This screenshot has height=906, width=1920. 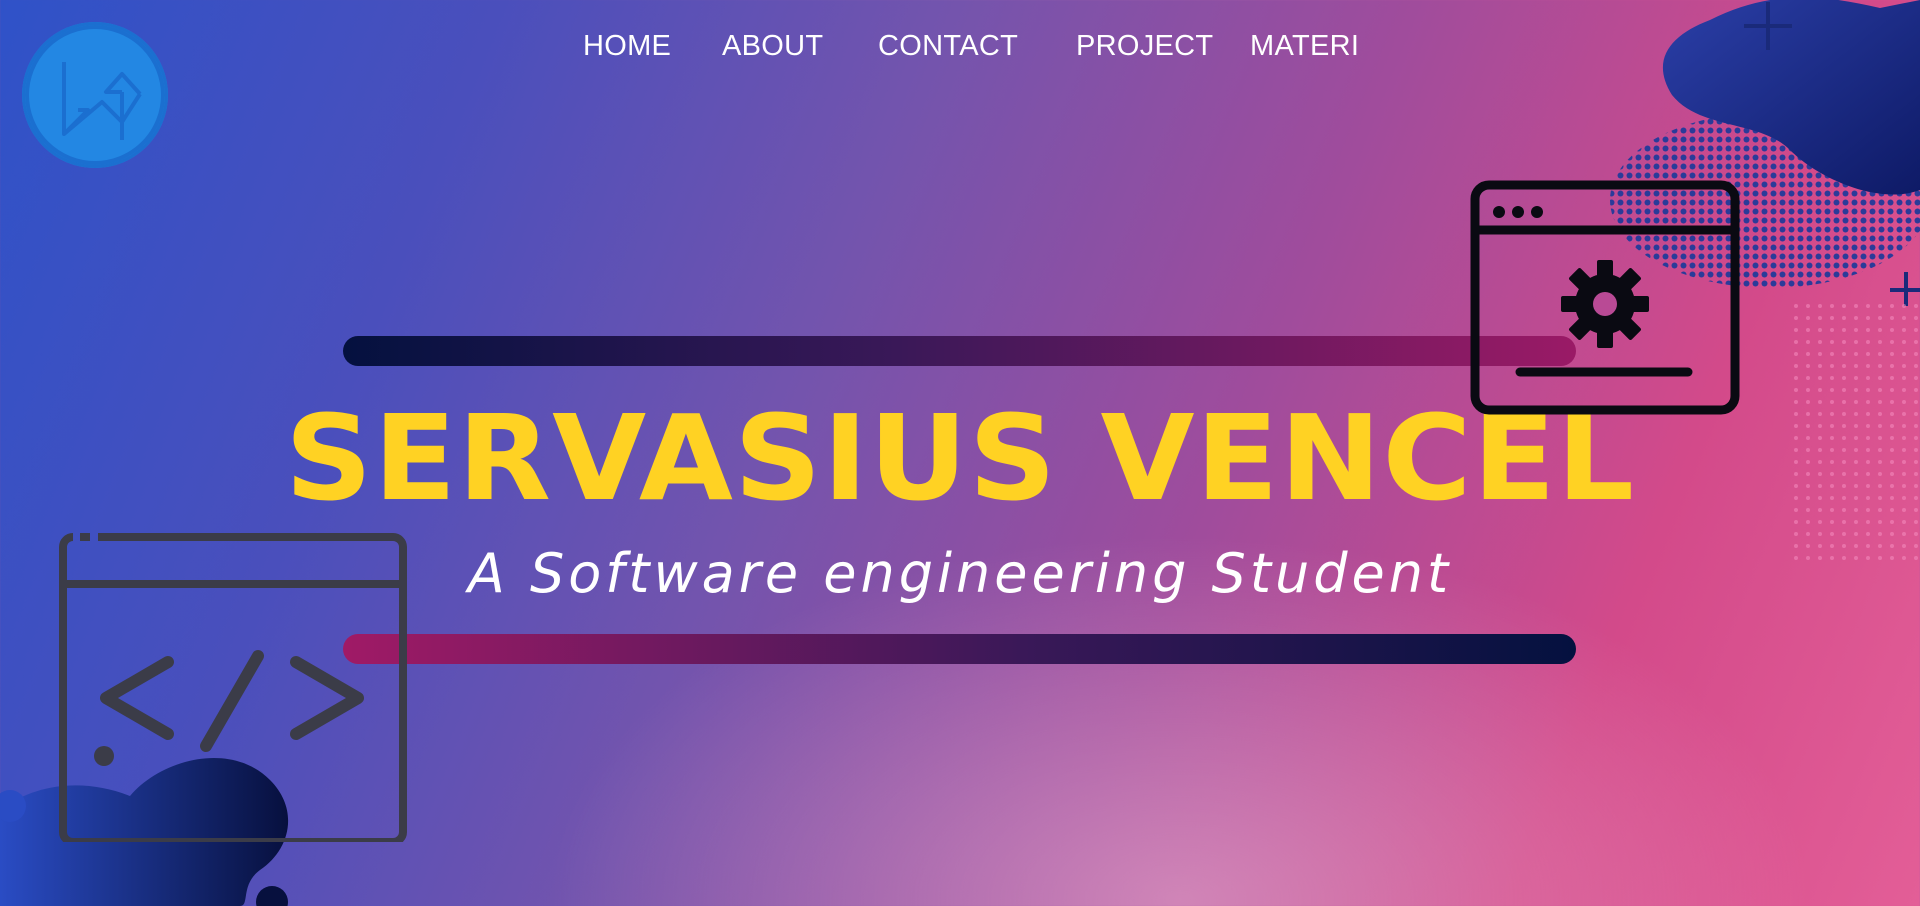 What do you see at coordinates (1605, 297) in the screenshot?
I see `settings-window-icon` at bounding box center [1605, 297].